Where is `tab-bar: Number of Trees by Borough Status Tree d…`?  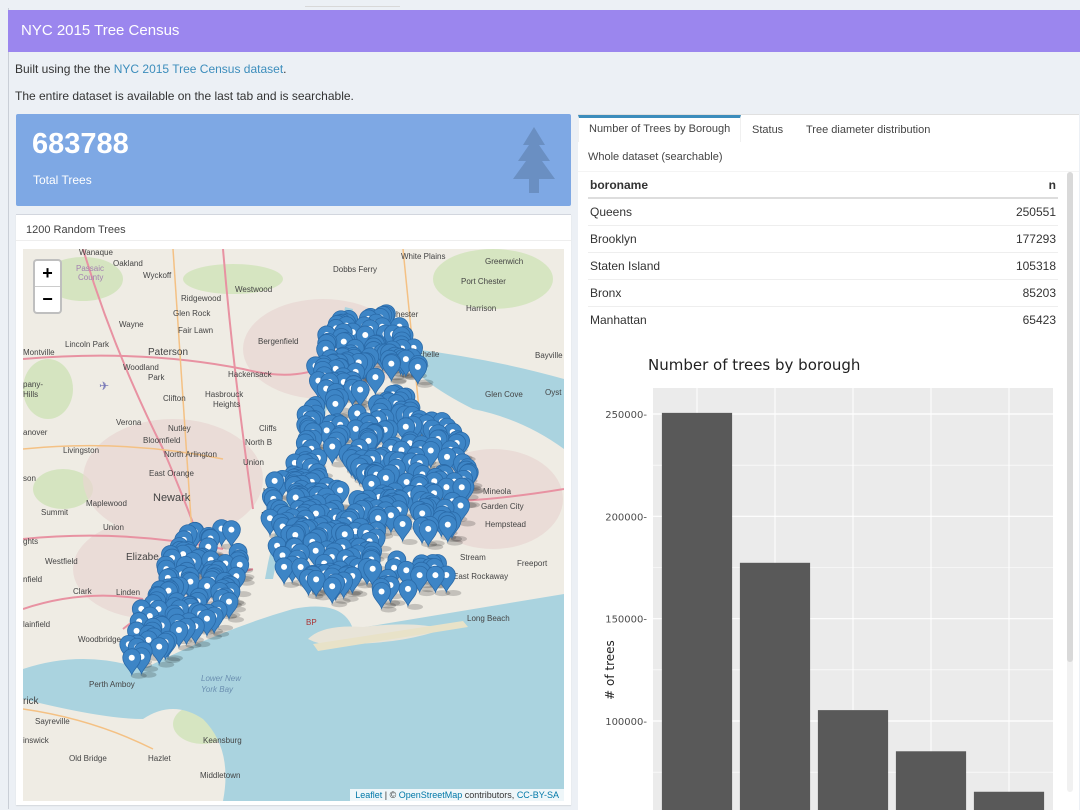
tab-bar: Number of Trees by Borough Status Tree d… is located at coordinates (828, 143).